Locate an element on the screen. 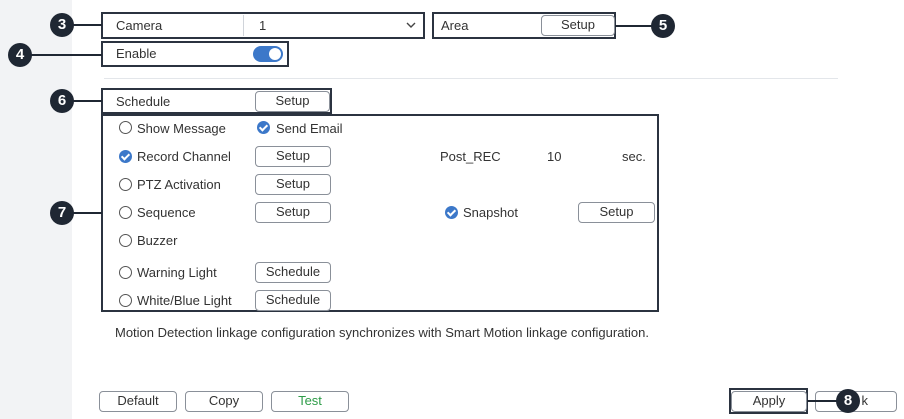 Image resolution: width=904 pixels, height=419 pixels. apply-button: Apply is located at coordinates (769, 401).